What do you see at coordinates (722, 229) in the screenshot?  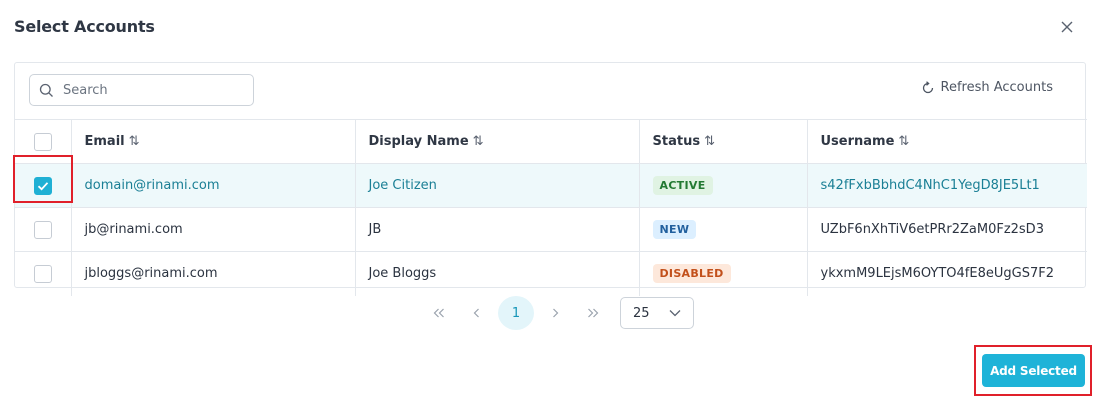 I see `status-cell: NEW` at bounding box center [722, 229].